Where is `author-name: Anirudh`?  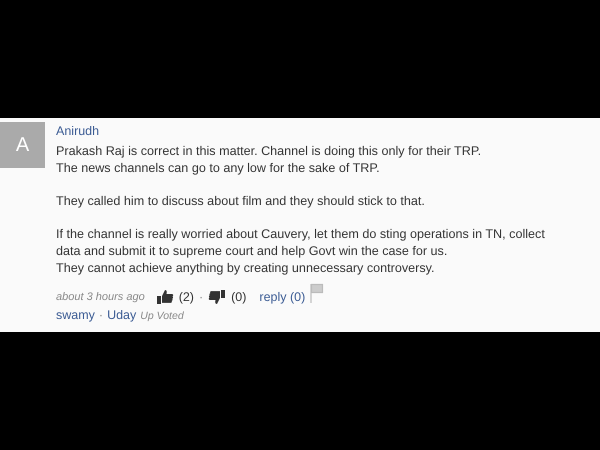
author-name: Anirudh is located at coordinates (78, 131).